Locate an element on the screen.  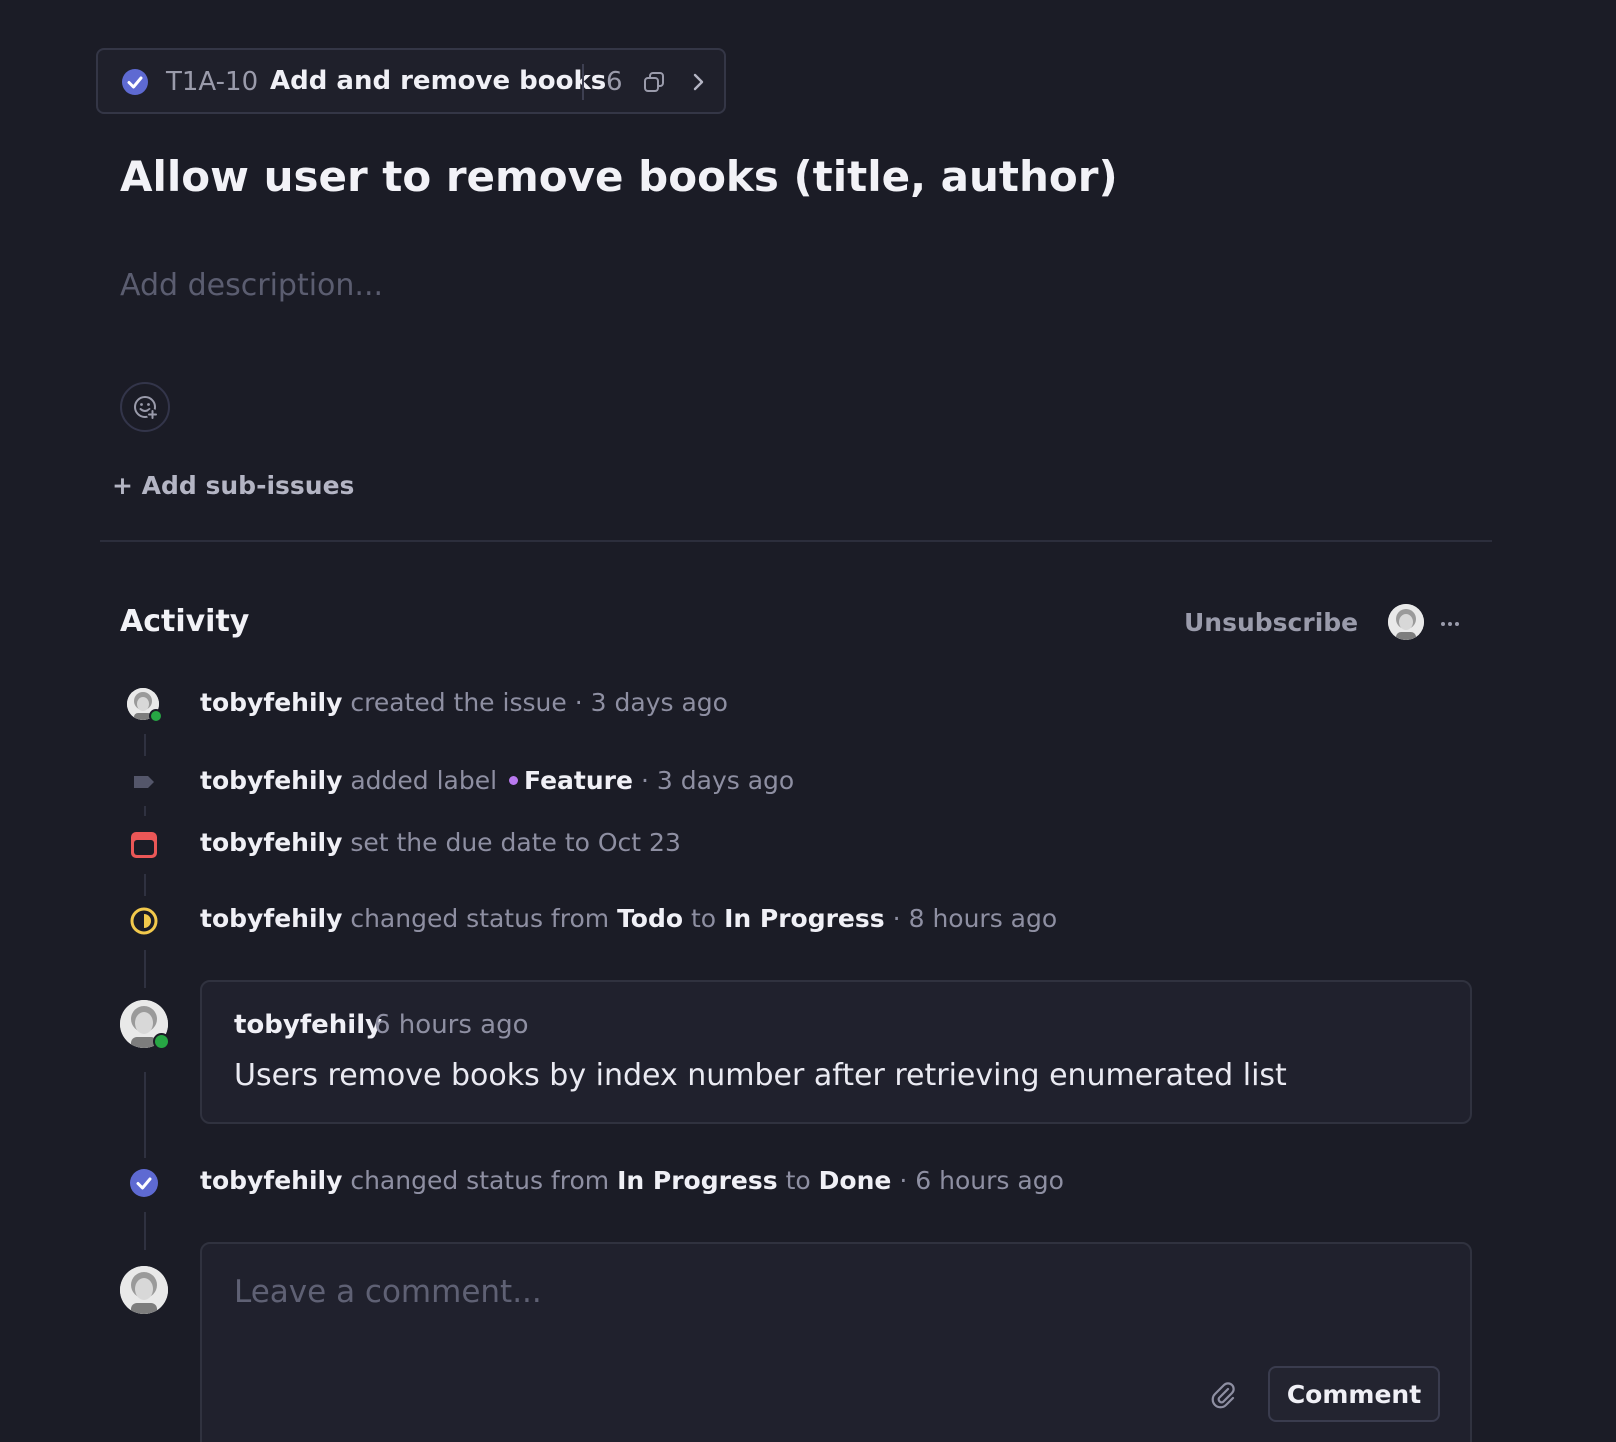
event-time: 8 hours ago is located at coordinates (983, 918).